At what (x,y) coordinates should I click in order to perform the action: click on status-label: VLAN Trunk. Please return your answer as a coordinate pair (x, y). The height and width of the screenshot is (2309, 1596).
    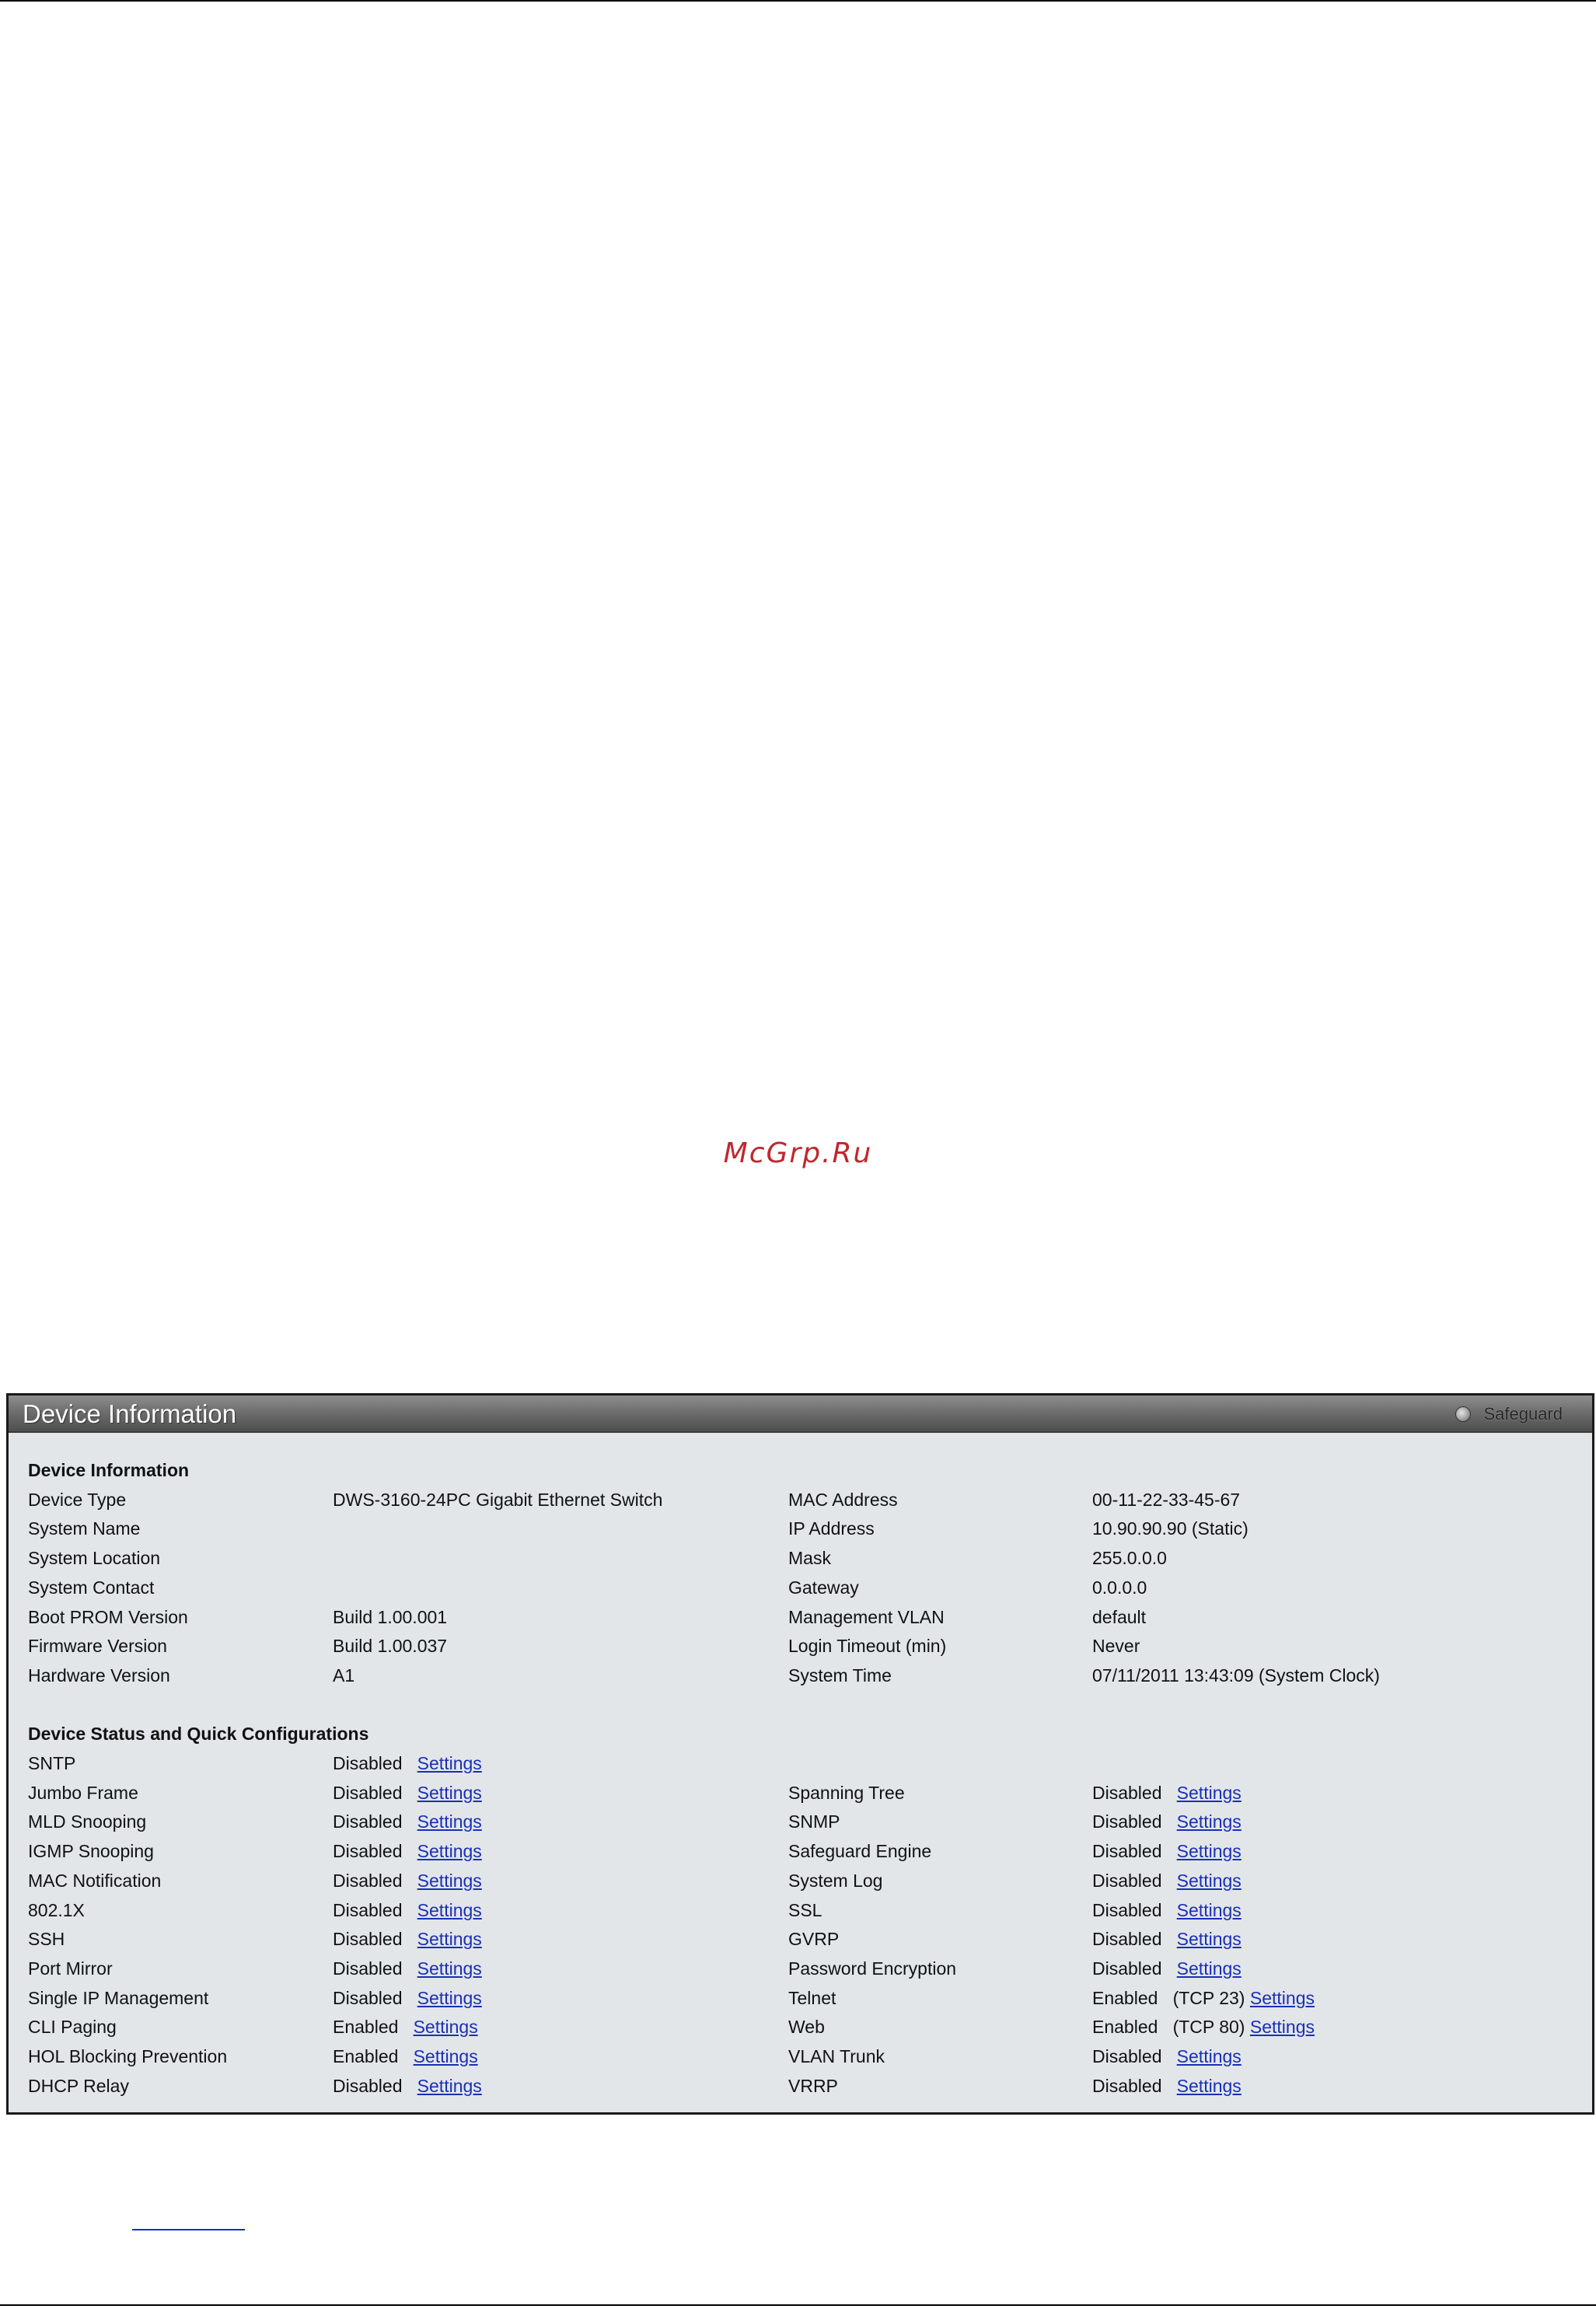
    Looking at the image, I should click on (837, 2056).